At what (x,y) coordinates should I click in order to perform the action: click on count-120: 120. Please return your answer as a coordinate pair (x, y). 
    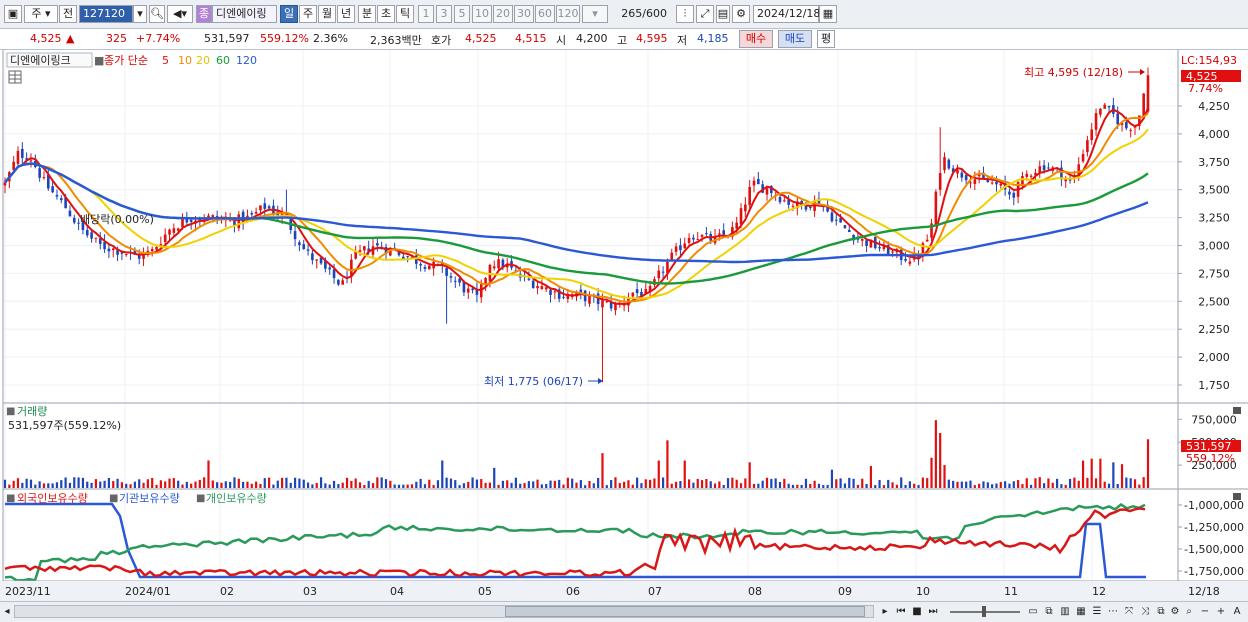
    Looking at the image, I should click on (568, 14).